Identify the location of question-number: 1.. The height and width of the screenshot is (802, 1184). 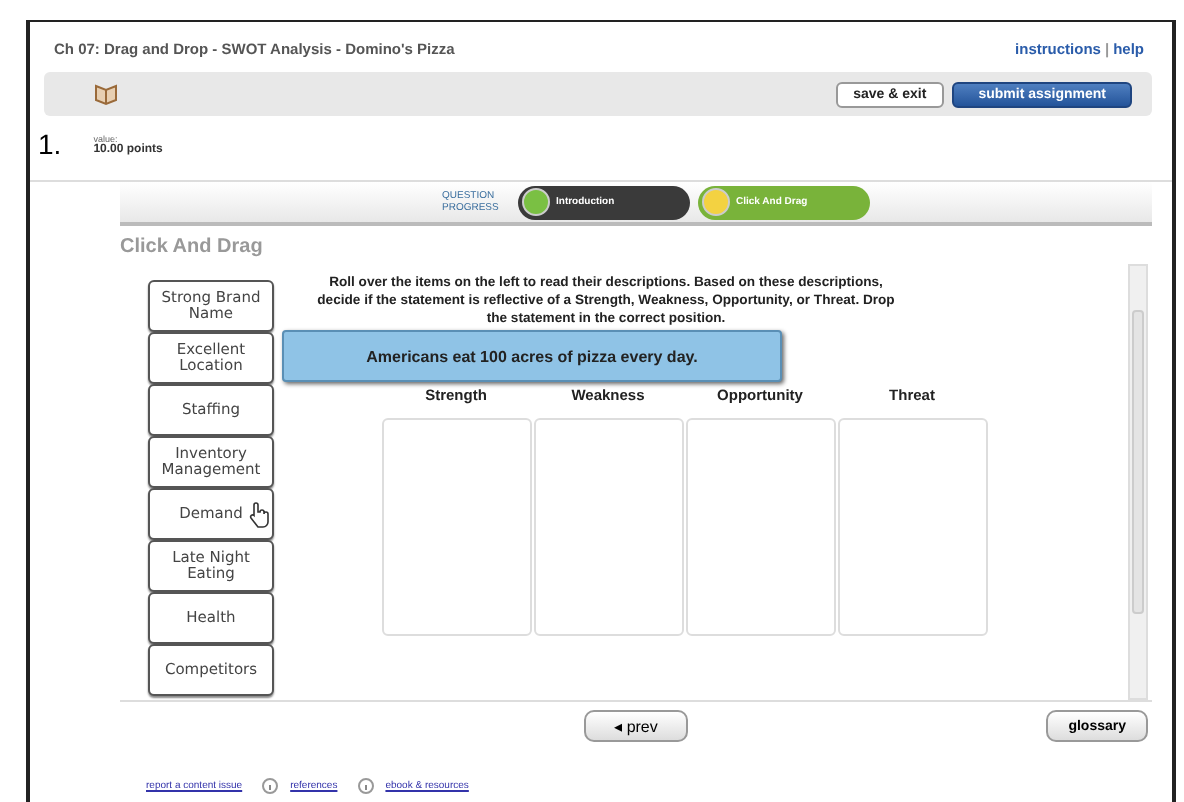
(50, 144).